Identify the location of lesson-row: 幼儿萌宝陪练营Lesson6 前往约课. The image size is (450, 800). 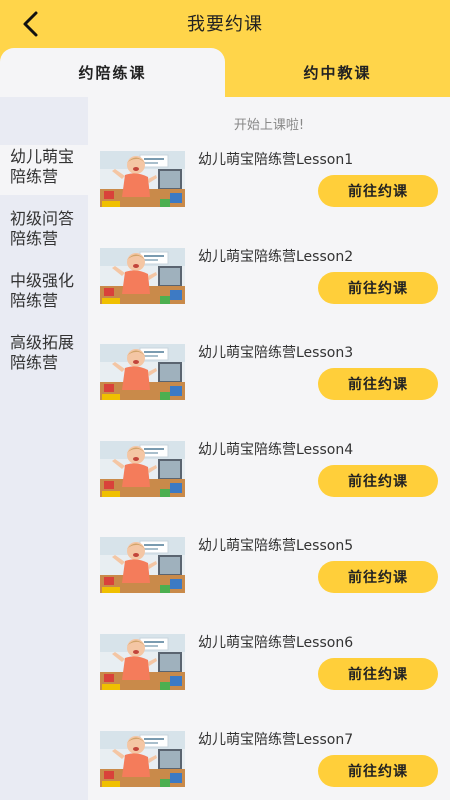
(269, 662).